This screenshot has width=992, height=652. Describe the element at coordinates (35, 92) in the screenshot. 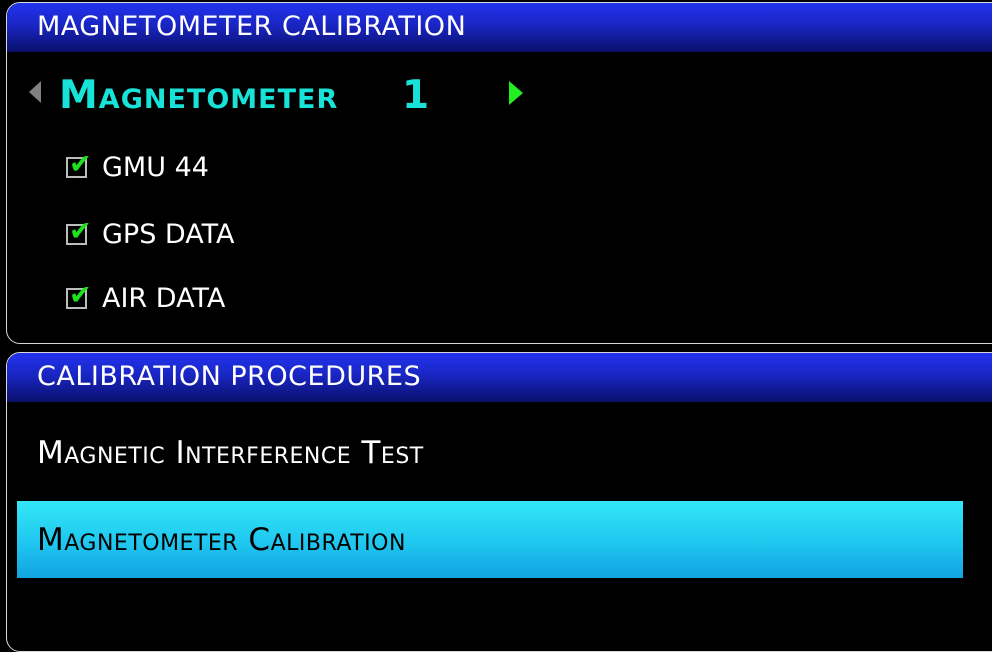

I see `left-arrow-icon` at that location.